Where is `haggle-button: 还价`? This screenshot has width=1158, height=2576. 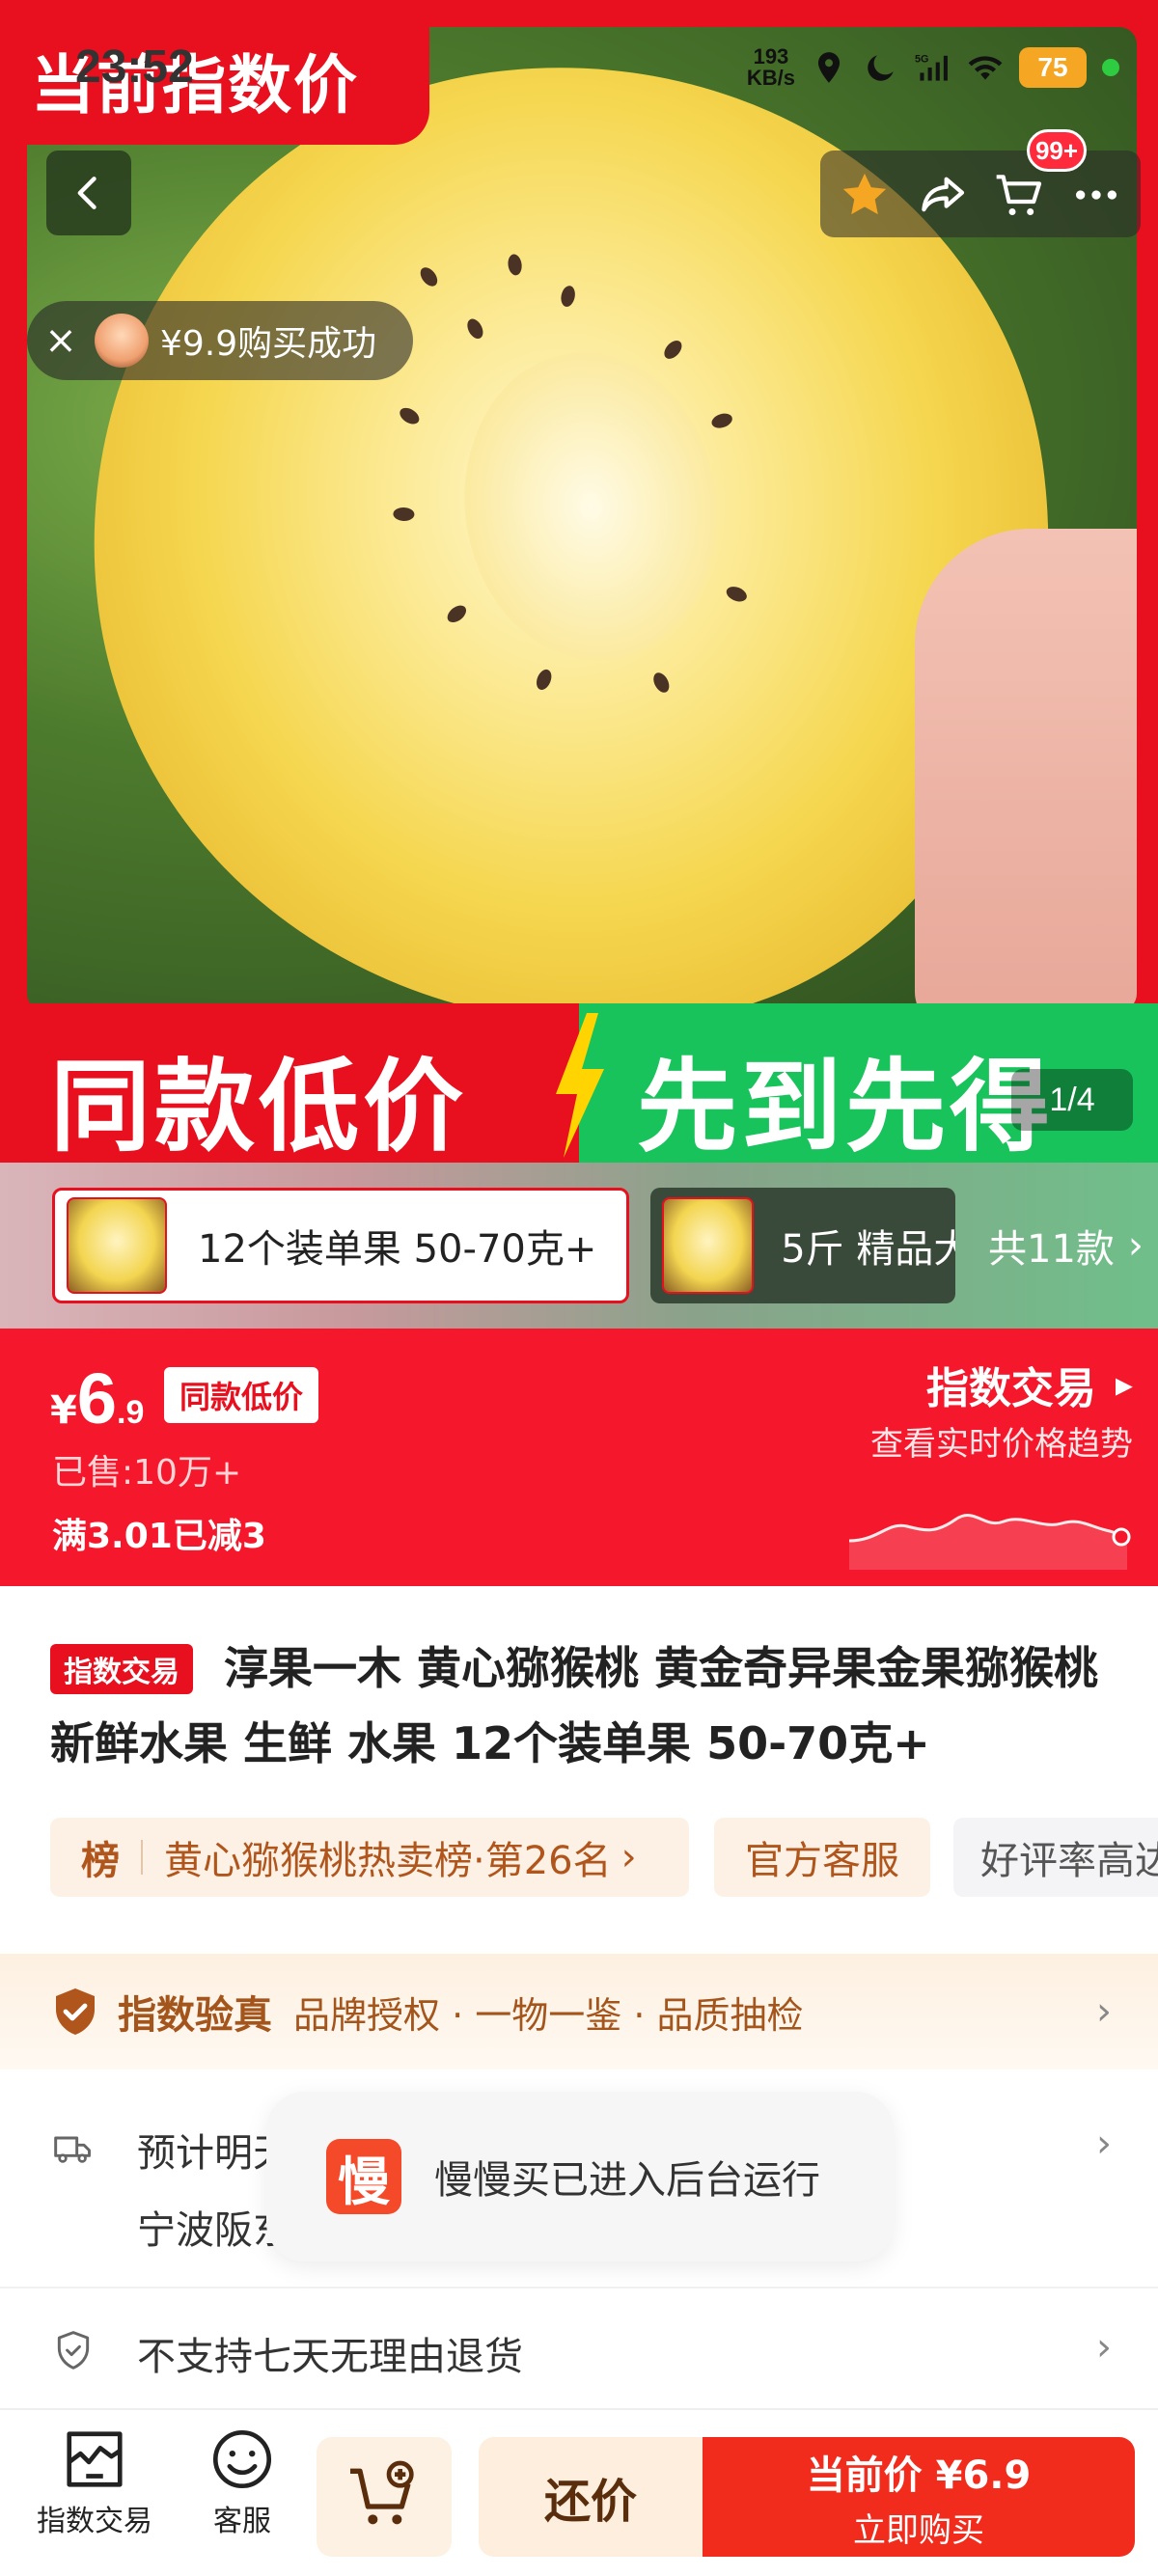 haggle-button: 还价 is located at coordinates (591, 2497).